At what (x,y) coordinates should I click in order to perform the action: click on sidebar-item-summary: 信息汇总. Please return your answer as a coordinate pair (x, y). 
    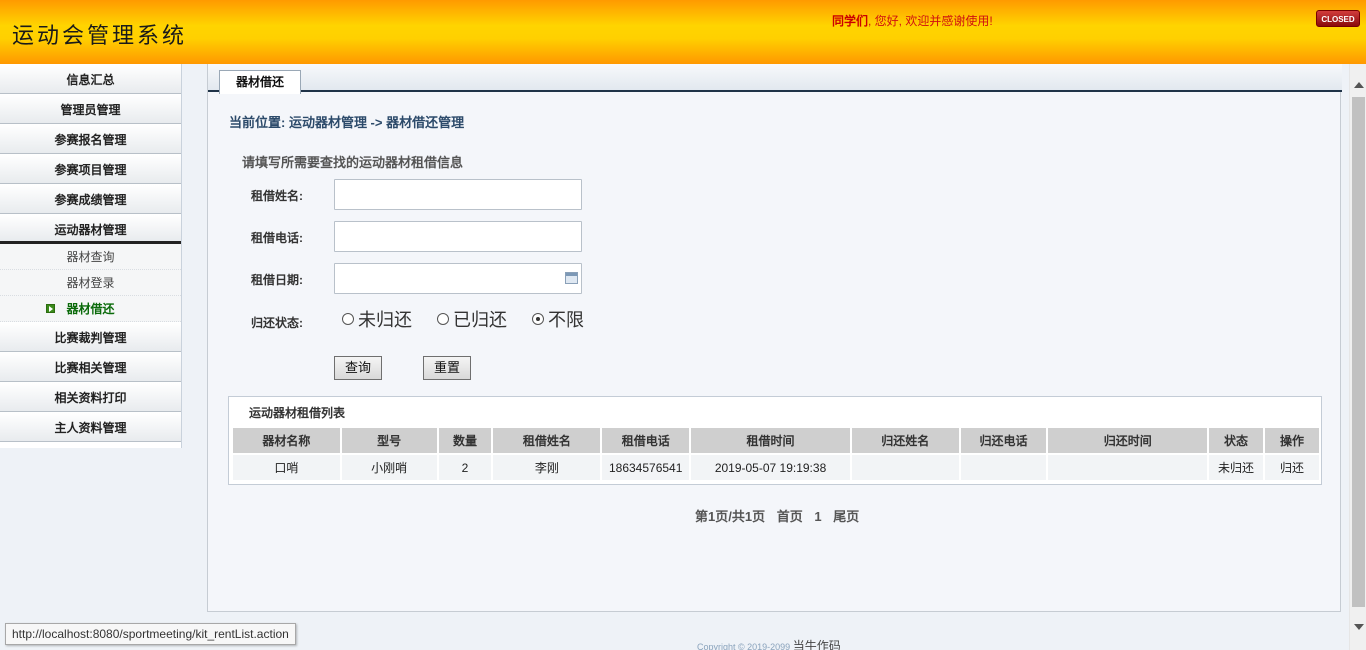
    Looking at the image, I should click on (90, 79).